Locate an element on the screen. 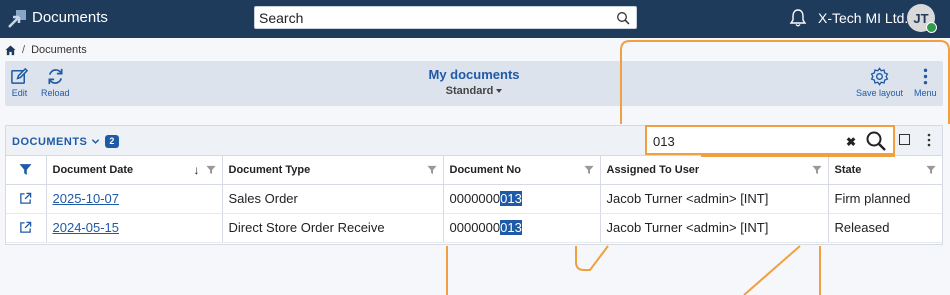  column-header-document-no: Document No is located at coordinates (522, 170).